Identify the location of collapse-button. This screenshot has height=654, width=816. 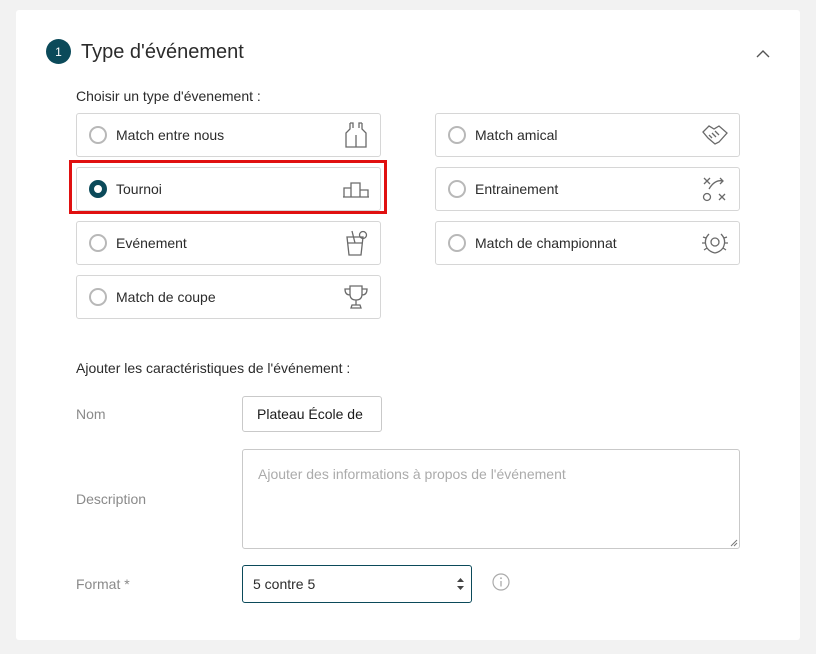
(763, 53).